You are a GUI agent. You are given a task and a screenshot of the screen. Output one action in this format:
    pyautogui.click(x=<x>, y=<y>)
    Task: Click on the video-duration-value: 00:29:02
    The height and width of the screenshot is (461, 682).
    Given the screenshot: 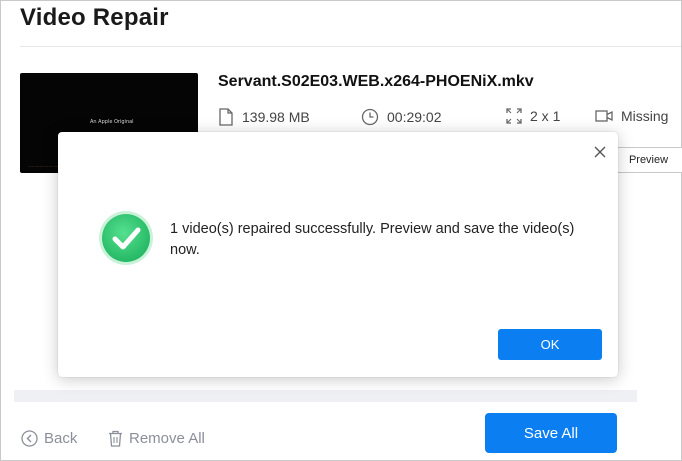 What is the action you would take?
    pyautogui.click(x=414, y=117)
    